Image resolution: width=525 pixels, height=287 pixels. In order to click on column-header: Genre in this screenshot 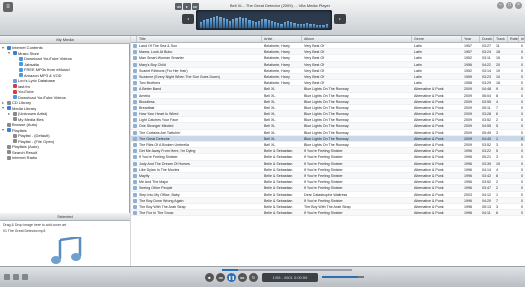, I will do `click(437, 39)`.